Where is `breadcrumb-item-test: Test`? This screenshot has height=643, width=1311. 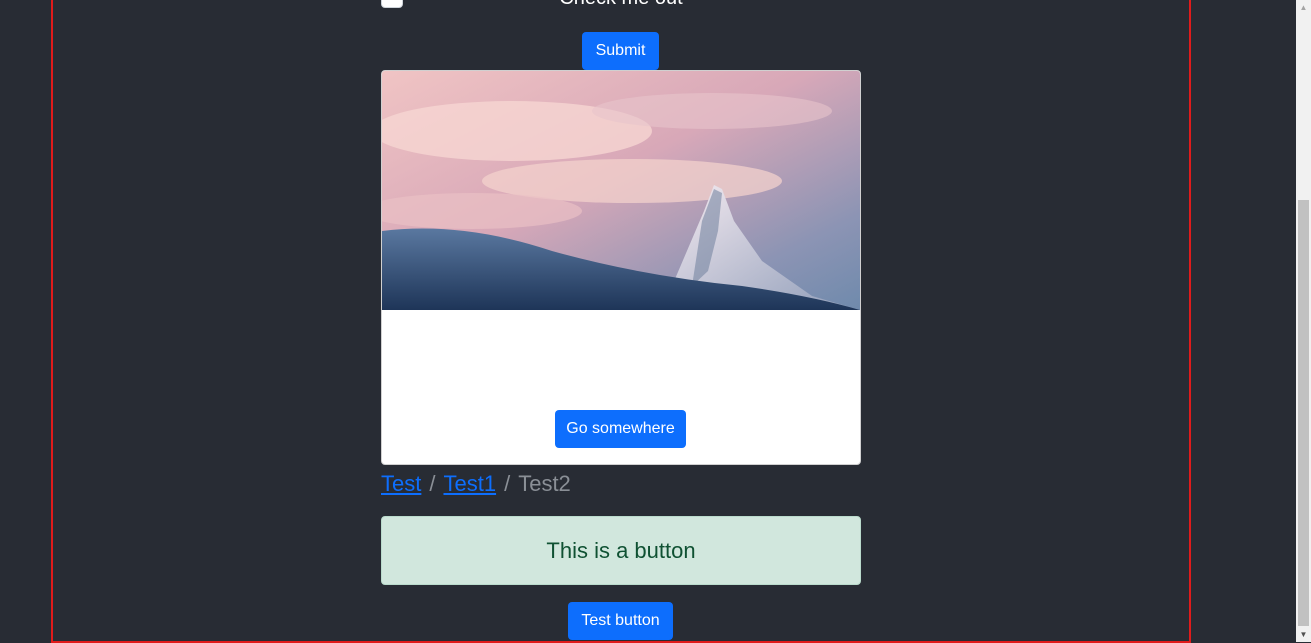
breadcrumb-item-test: Test is located at coordinates (401, 483).